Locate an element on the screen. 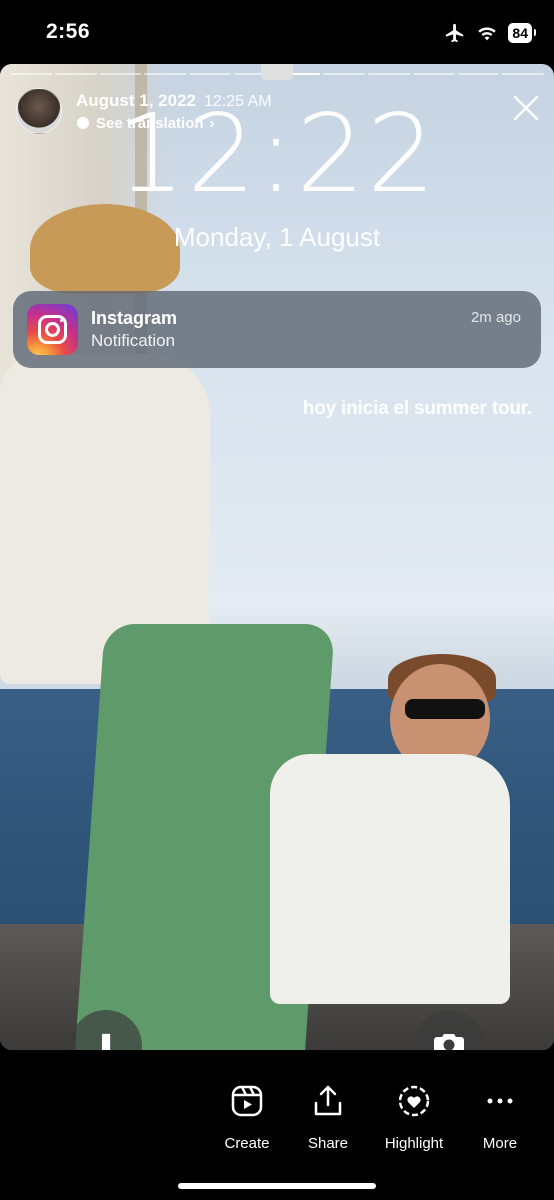 Image resolution: width=554 pixels, height=1200 pixels. drag-handle is located at coordinates (277, 72).